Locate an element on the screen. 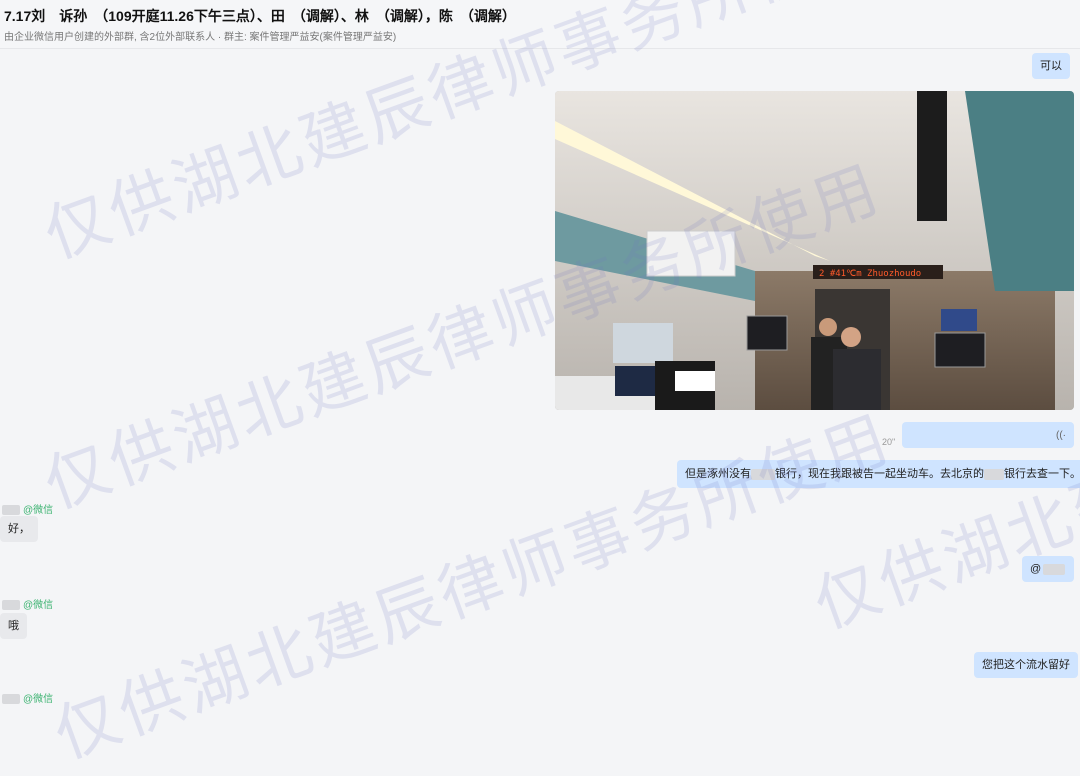 This screenshot has height=776, width=1080. voice-duration: 20" is located at coordinates (889, 442).